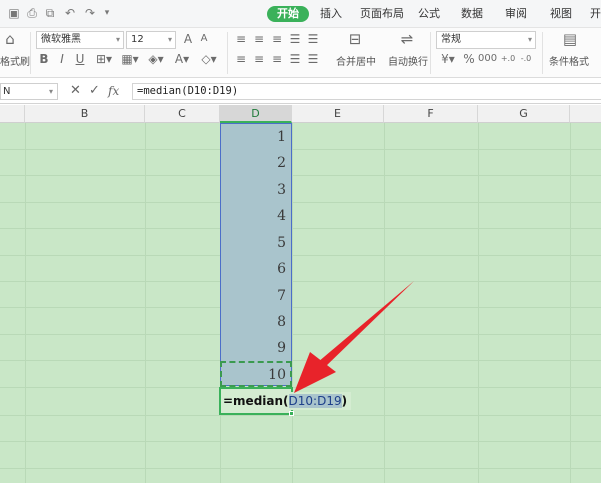 The height and width of the screenshot is (483, 601). I want to click on cell-edit-text: =median(D10:D19), so click(287, 401).